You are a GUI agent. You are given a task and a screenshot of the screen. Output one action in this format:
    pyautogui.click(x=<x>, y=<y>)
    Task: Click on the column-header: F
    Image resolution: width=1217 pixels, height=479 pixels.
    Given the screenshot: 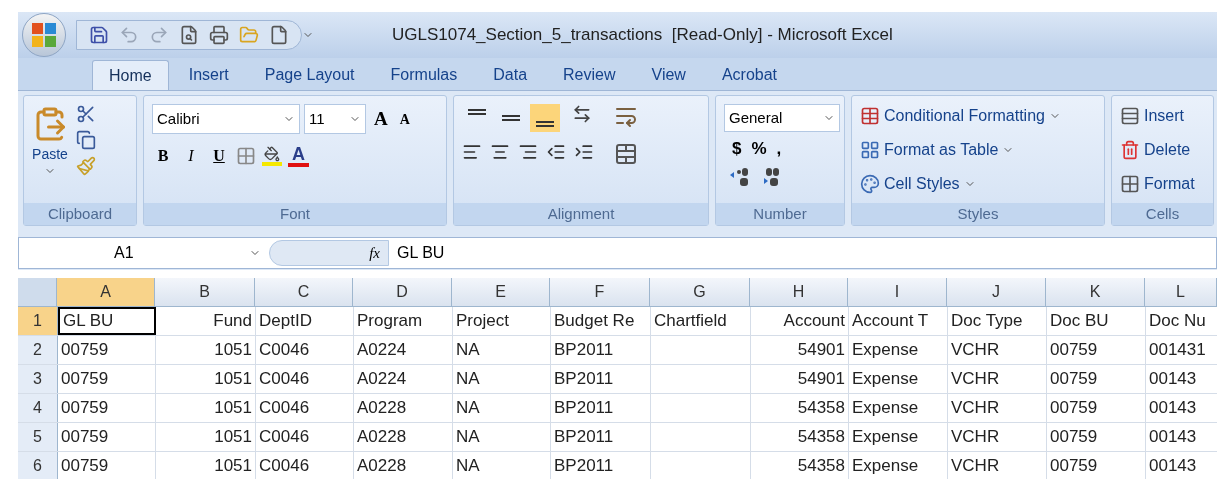 What is the action you would take?
    pyautogui.click(x=600, y=292)
    